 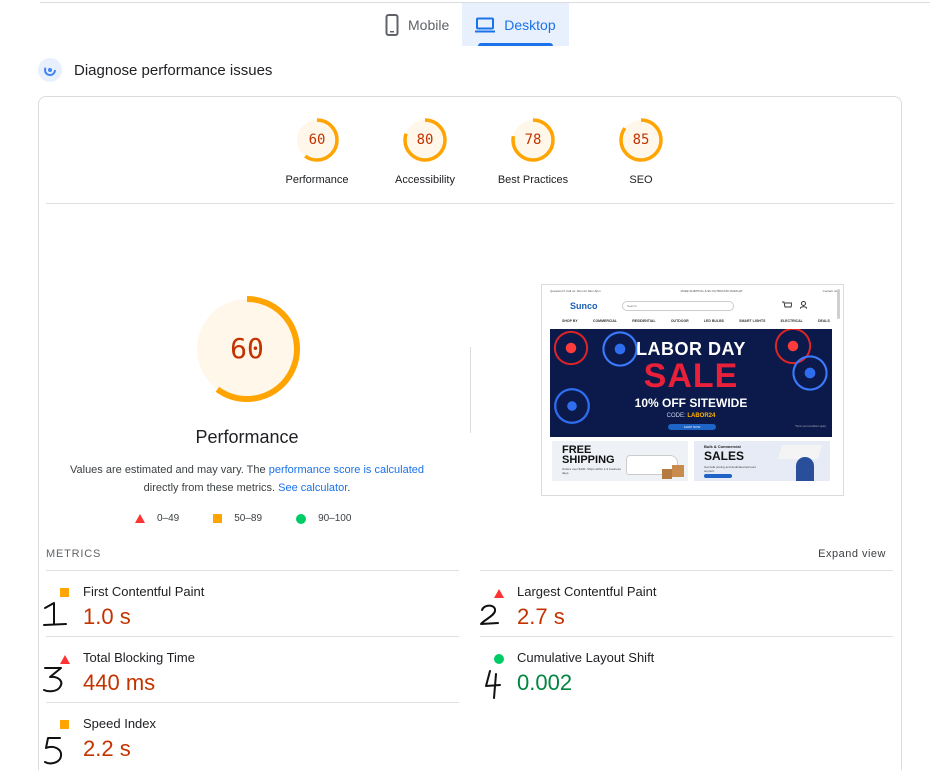 What do you see at coordinates (74, 554) in the screenshot?
I see `metrics-heading: METRICS` at bounding box center [74, 554].